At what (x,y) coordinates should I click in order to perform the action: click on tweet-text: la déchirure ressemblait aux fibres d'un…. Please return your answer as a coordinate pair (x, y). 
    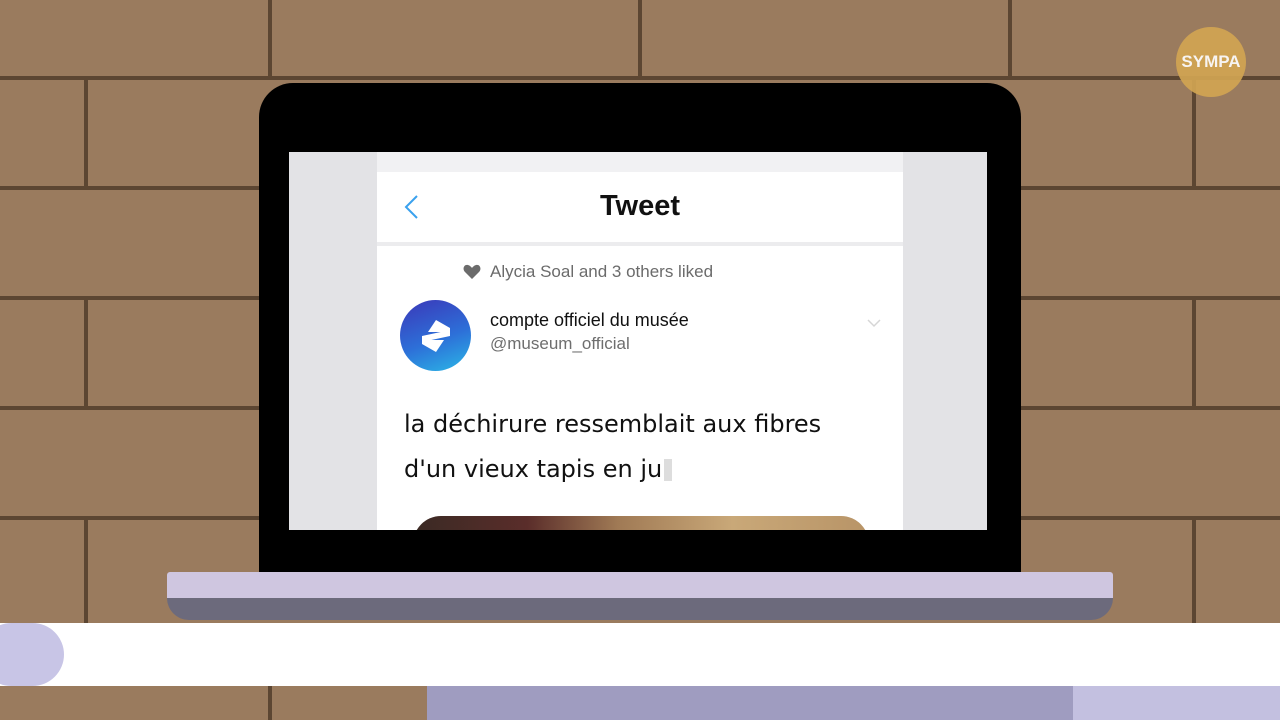
    Looking at the image, I should click on (639, 447).